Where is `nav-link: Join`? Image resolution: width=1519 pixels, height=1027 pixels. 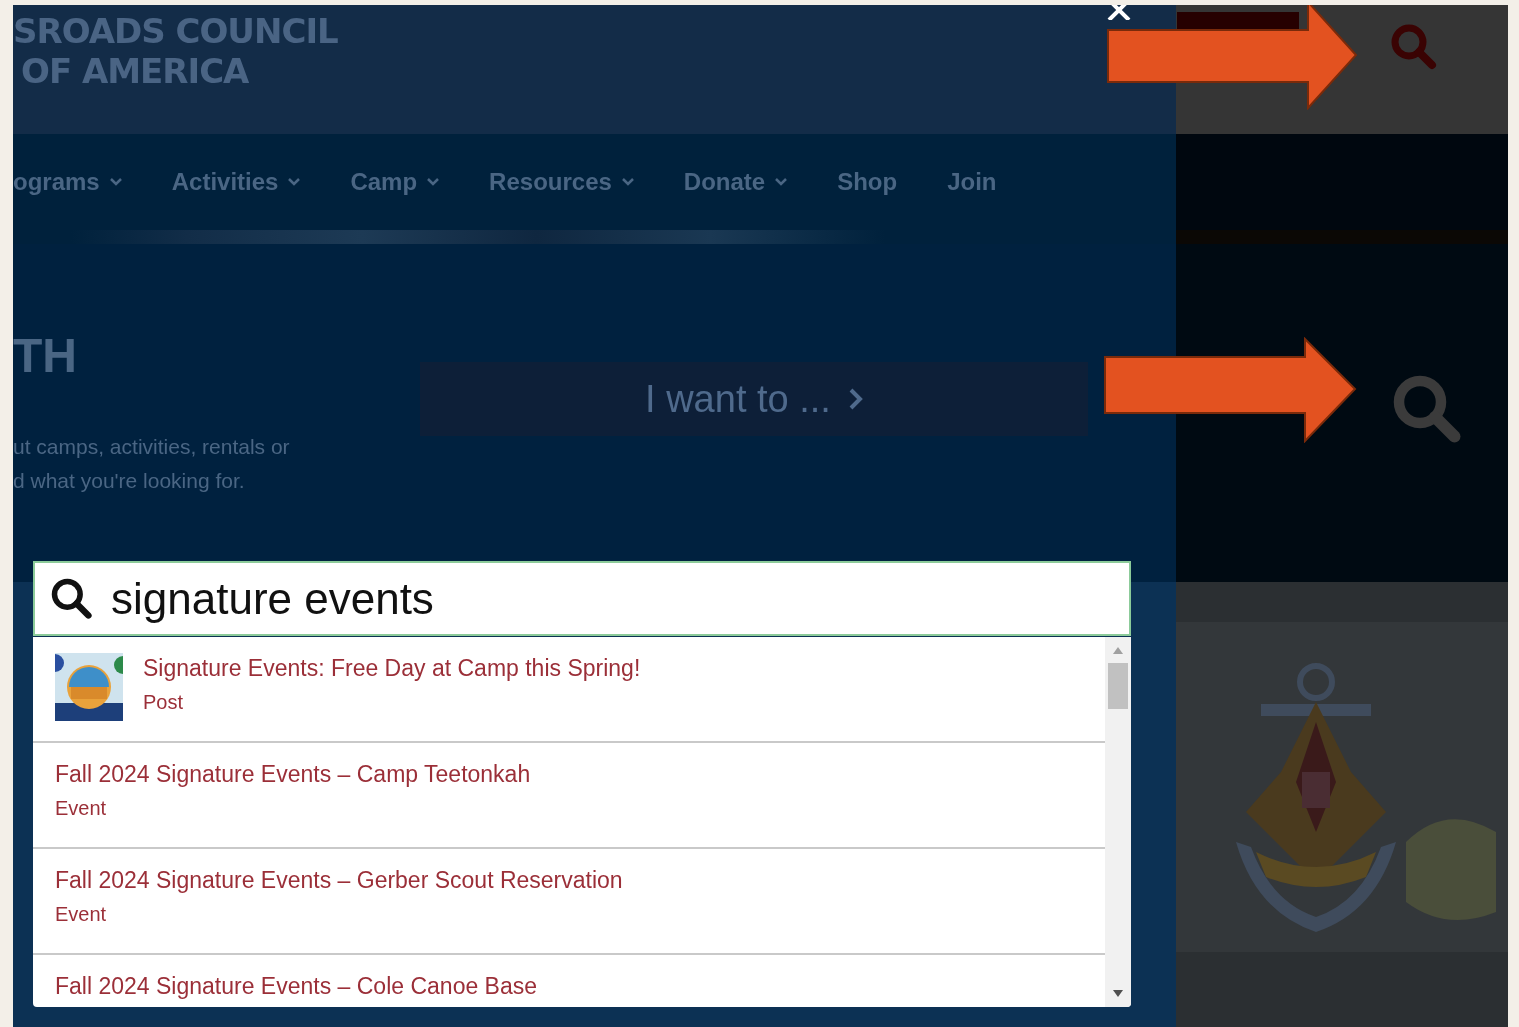
nav-link: Join is located at coordinates (972, 182).